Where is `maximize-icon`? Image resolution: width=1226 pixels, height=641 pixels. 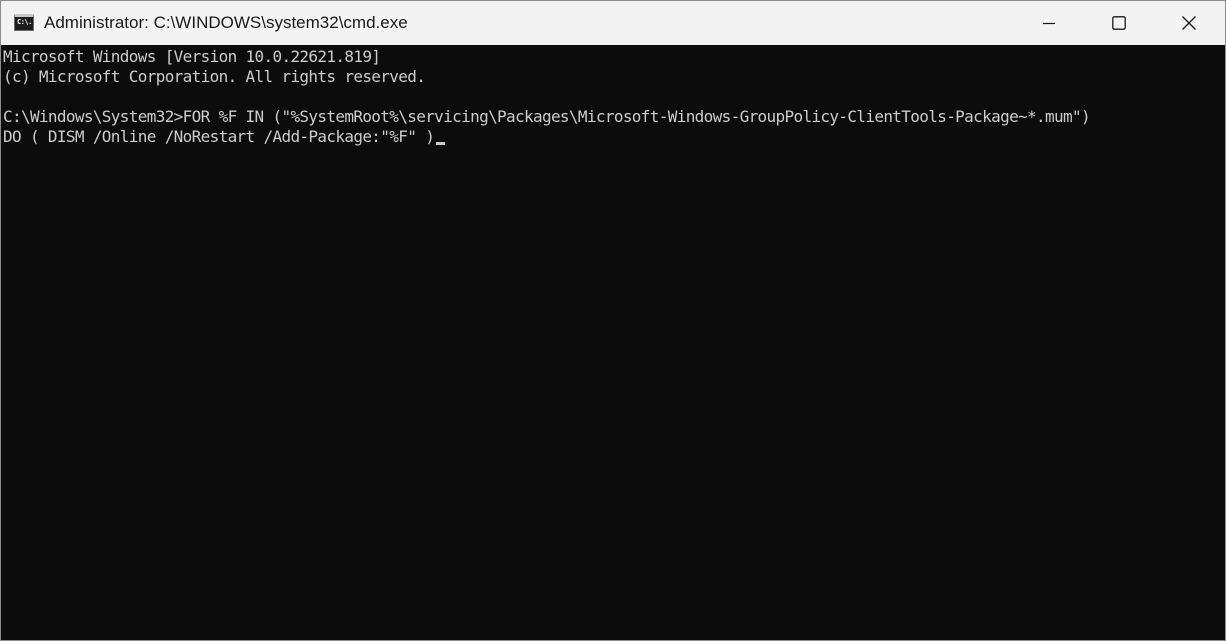
maximize-icon is located at coordinates (1119, 23).